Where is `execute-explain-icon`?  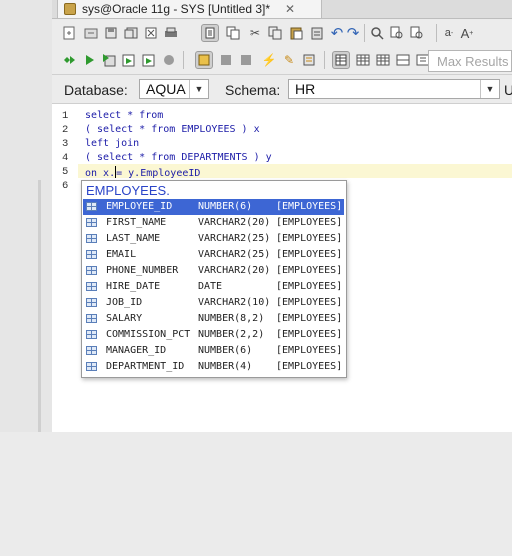
execute-explain-icon is located at coordinates (149, 60).